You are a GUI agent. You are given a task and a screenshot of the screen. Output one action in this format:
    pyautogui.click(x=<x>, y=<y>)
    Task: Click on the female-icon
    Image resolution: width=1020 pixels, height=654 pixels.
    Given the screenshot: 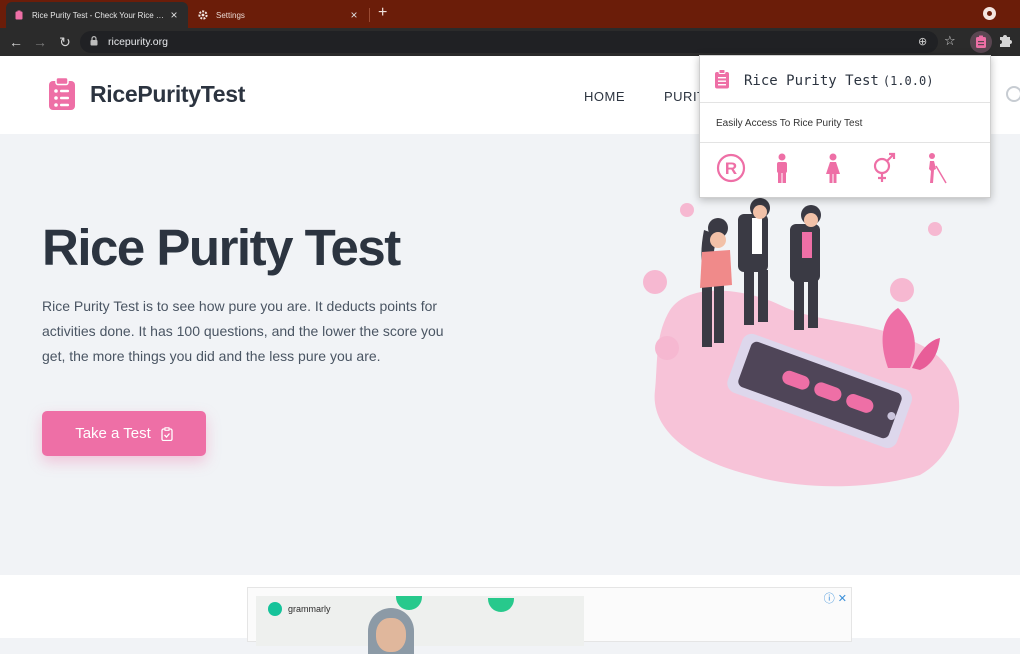 What is the action you would take?
    pyautogui.click(x=833, y=168)
    